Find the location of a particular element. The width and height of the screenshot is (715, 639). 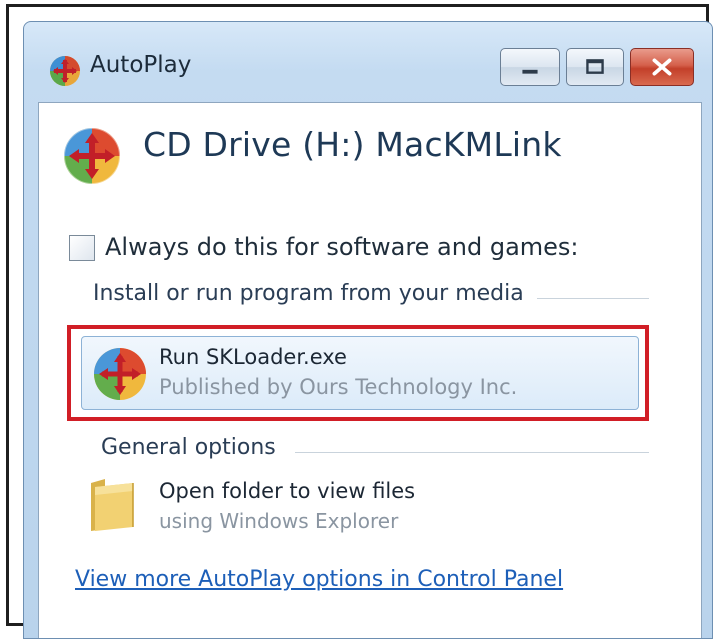

general-section-heading: General options is located at coordinates (188, 447).